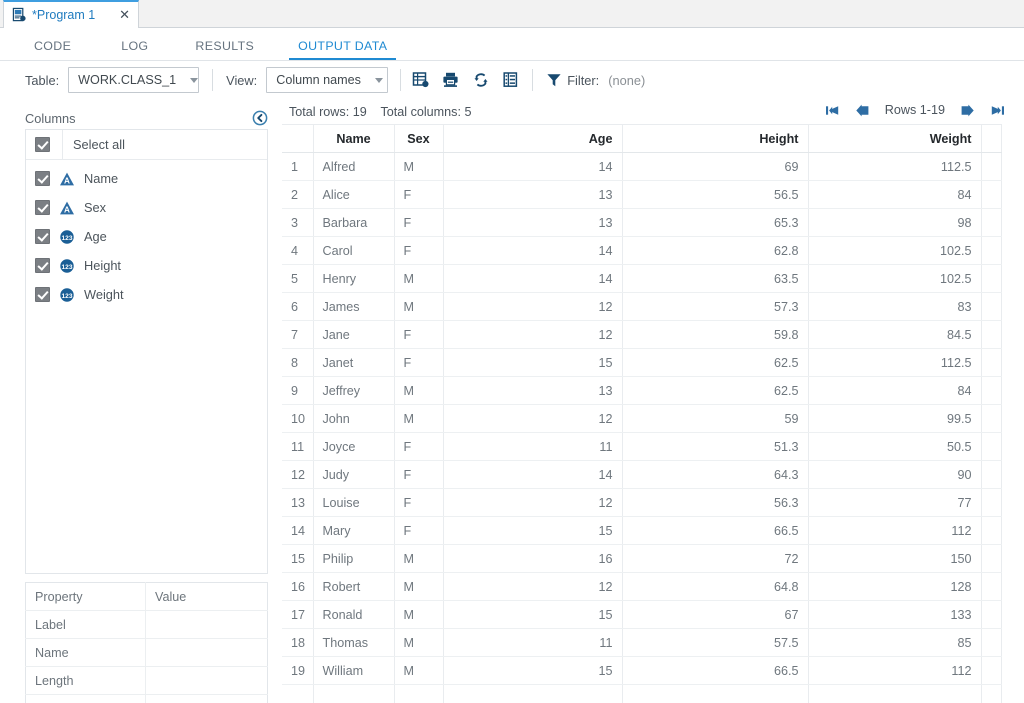 This screenshot has height=703, width=1024. What do you see at coordinates (354, 558) in the screenshot?
I see `cell-name: Philip` at bounding box center [354, 558].